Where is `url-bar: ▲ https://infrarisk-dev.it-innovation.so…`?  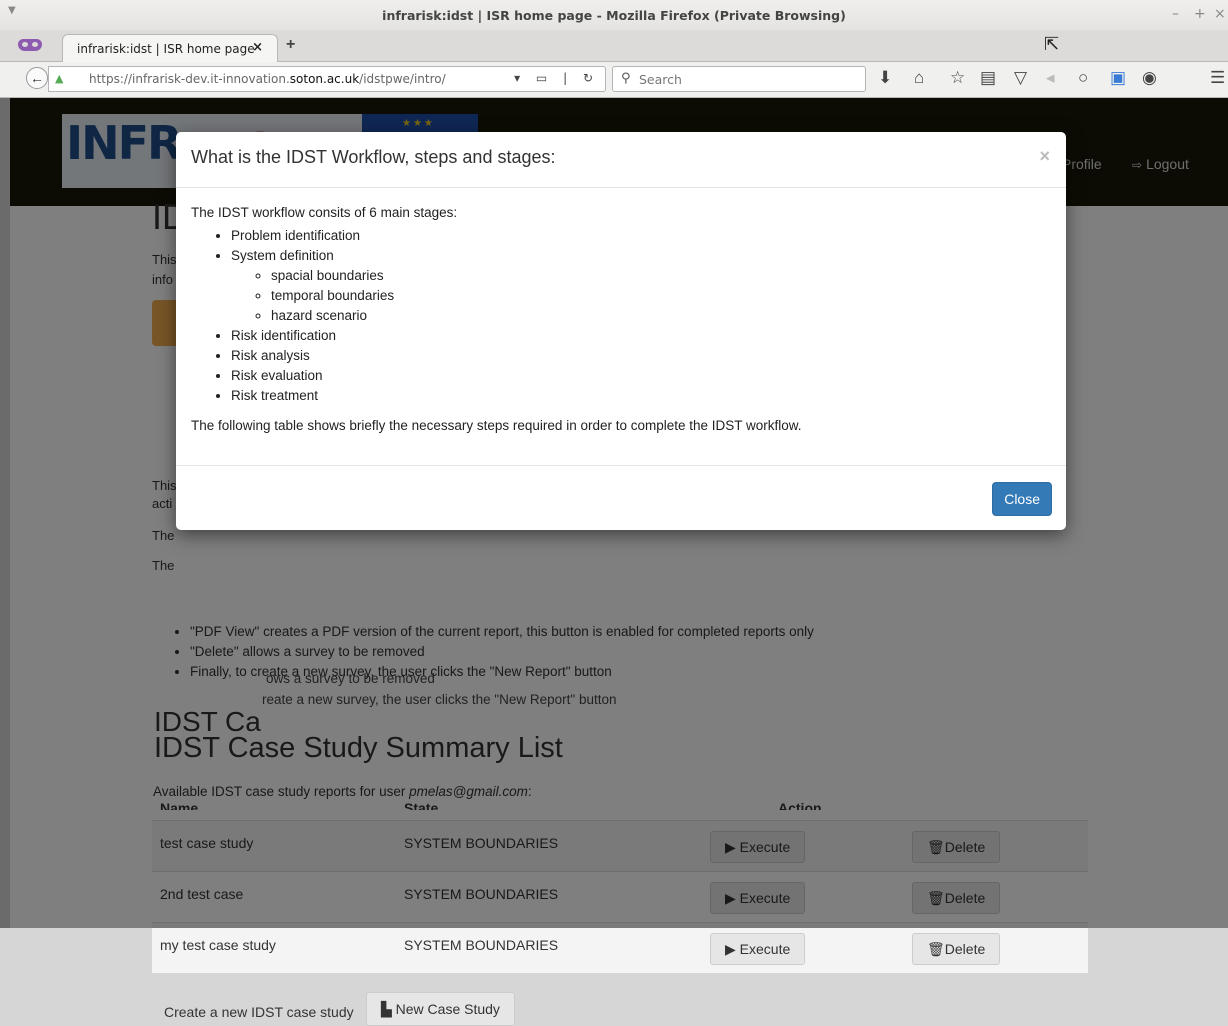 url-bar: ▲ https://infrarisk-dev.it-innovation.so… is located at coordinates (327, 79).